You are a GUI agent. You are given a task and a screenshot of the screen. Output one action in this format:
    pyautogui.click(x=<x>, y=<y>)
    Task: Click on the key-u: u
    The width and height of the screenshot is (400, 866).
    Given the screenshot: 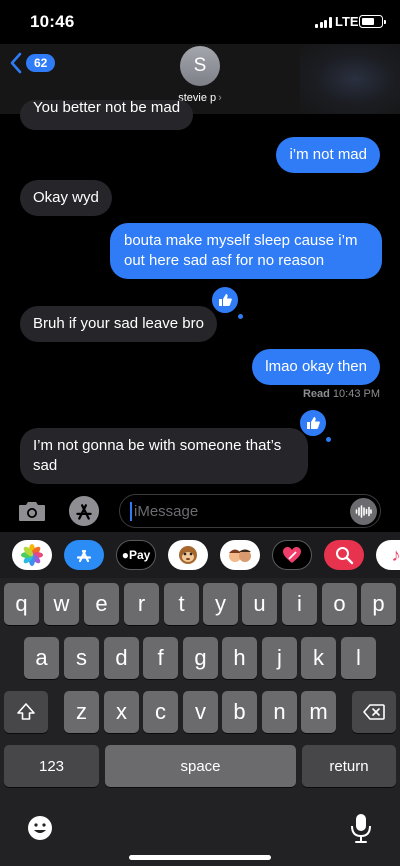 What is the action you would take?
    pyautogui.click(x=259, y=604)
    